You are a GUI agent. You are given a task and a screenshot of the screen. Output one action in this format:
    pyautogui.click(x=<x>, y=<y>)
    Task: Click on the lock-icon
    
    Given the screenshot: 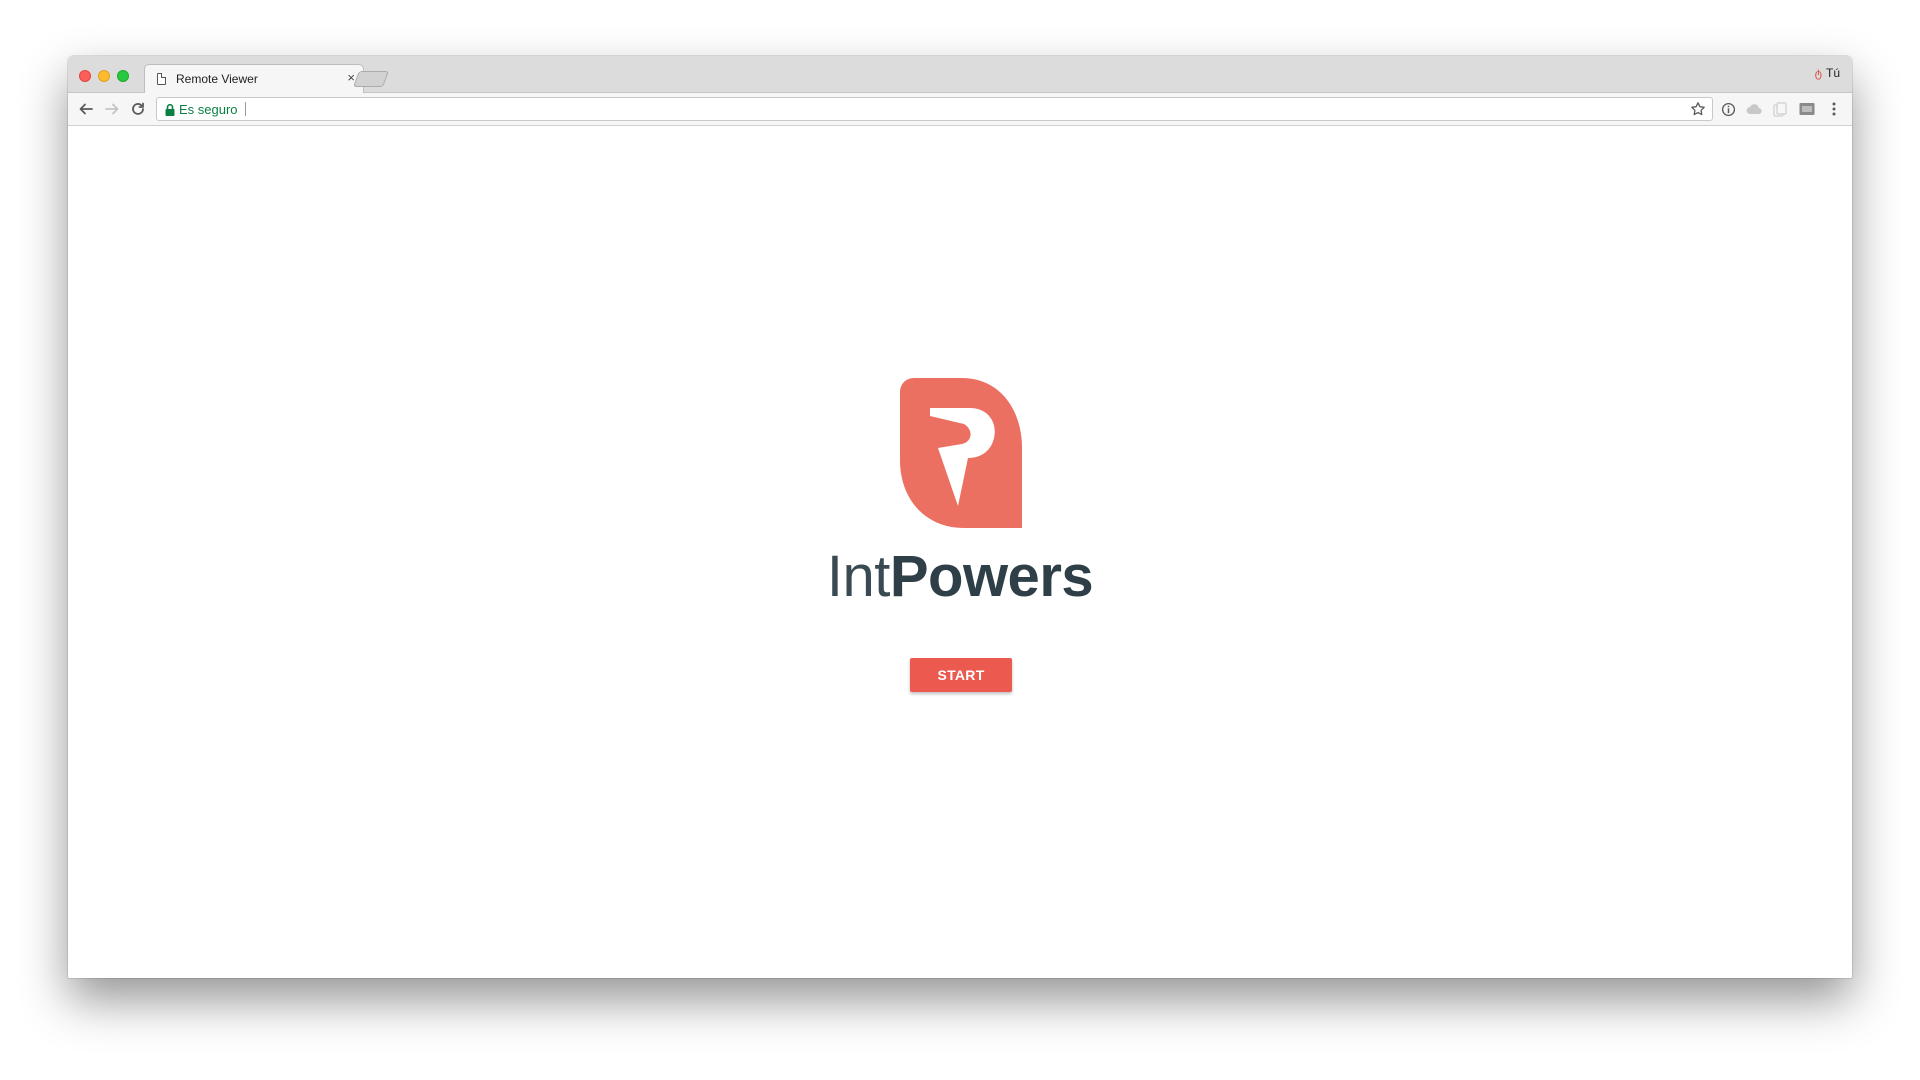 What is the action you would take?
    pyautogui.click(x=170, y=109)
    